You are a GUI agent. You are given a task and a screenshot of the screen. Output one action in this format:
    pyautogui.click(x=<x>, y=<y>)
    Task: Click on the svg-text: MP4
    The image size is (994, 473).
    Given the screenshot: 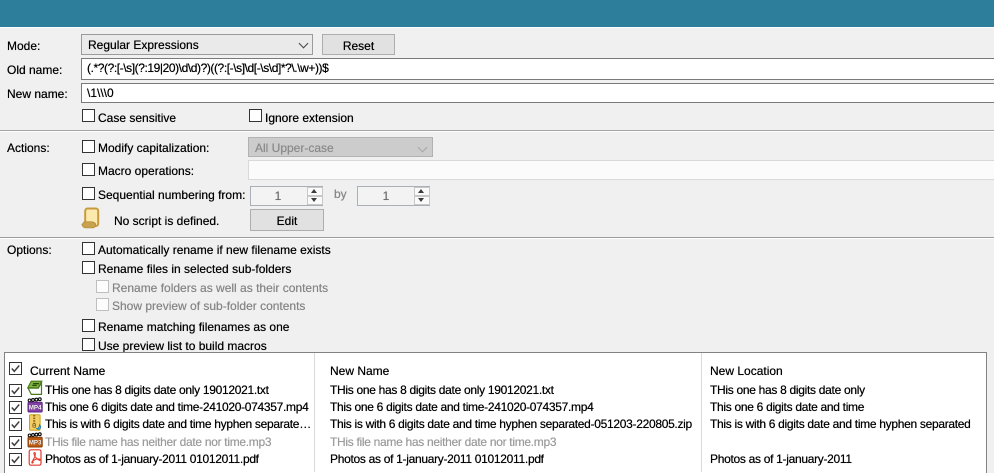 What is the action you would take?
    pyautogui.click(x=35, y=408)
    